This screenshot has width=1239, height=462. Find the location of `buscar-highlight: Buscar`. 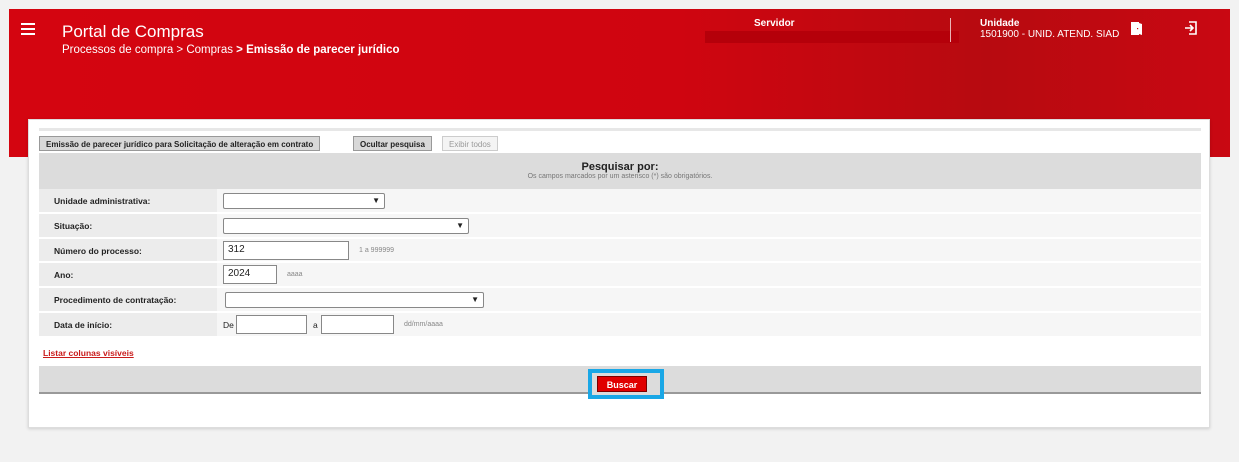

buscar-highlight: Buscar is located at coordinates (626, 384).